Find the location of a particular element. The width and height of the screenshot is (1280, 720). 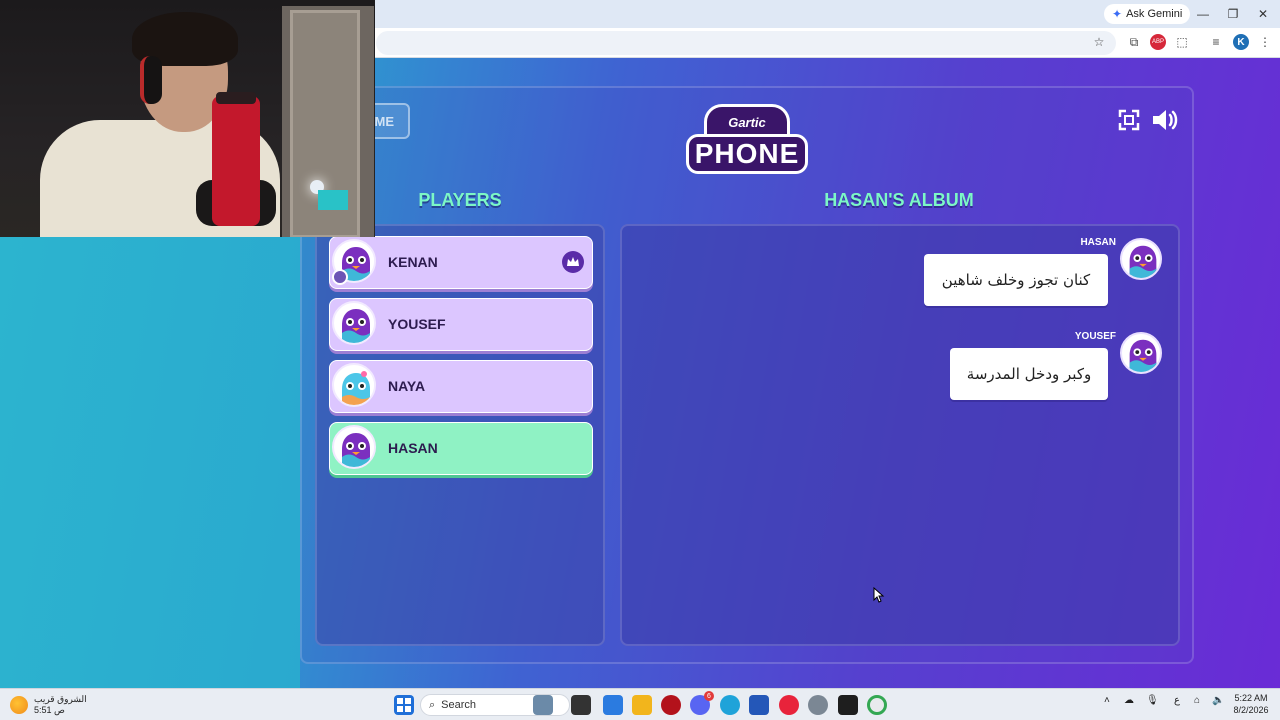

network-tray-icon: ☁ is located at coordinates (1129, 700).